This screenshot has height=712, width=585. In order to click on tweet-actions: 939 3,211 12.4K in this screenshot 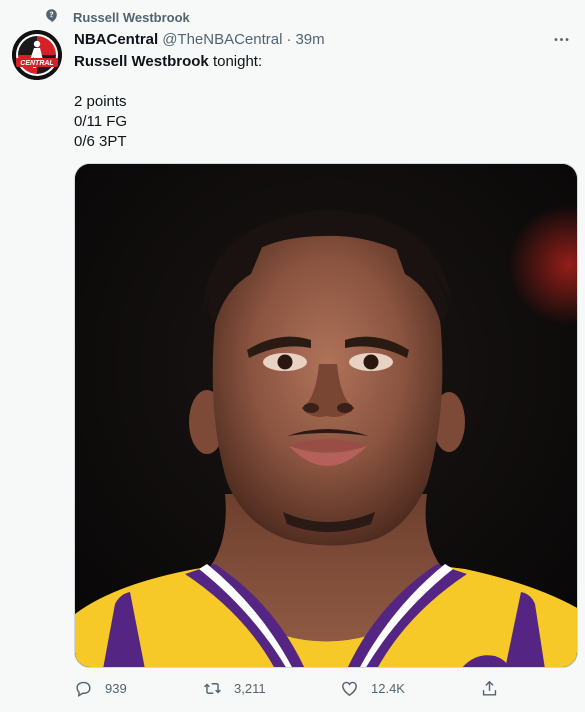, I will do `click(289, 691)`.